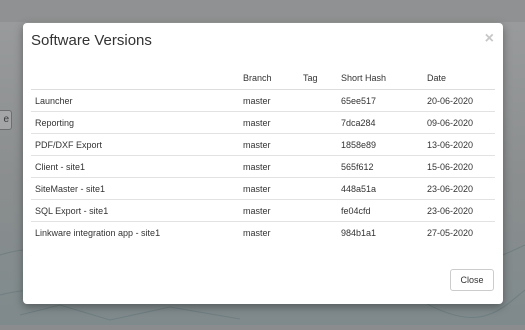 Image resolution: width=525 pixels, height=330 pixels. I want to click on table-row: PDF/DXF Export master 1858e89 13-06-2020, so click(263, 144).